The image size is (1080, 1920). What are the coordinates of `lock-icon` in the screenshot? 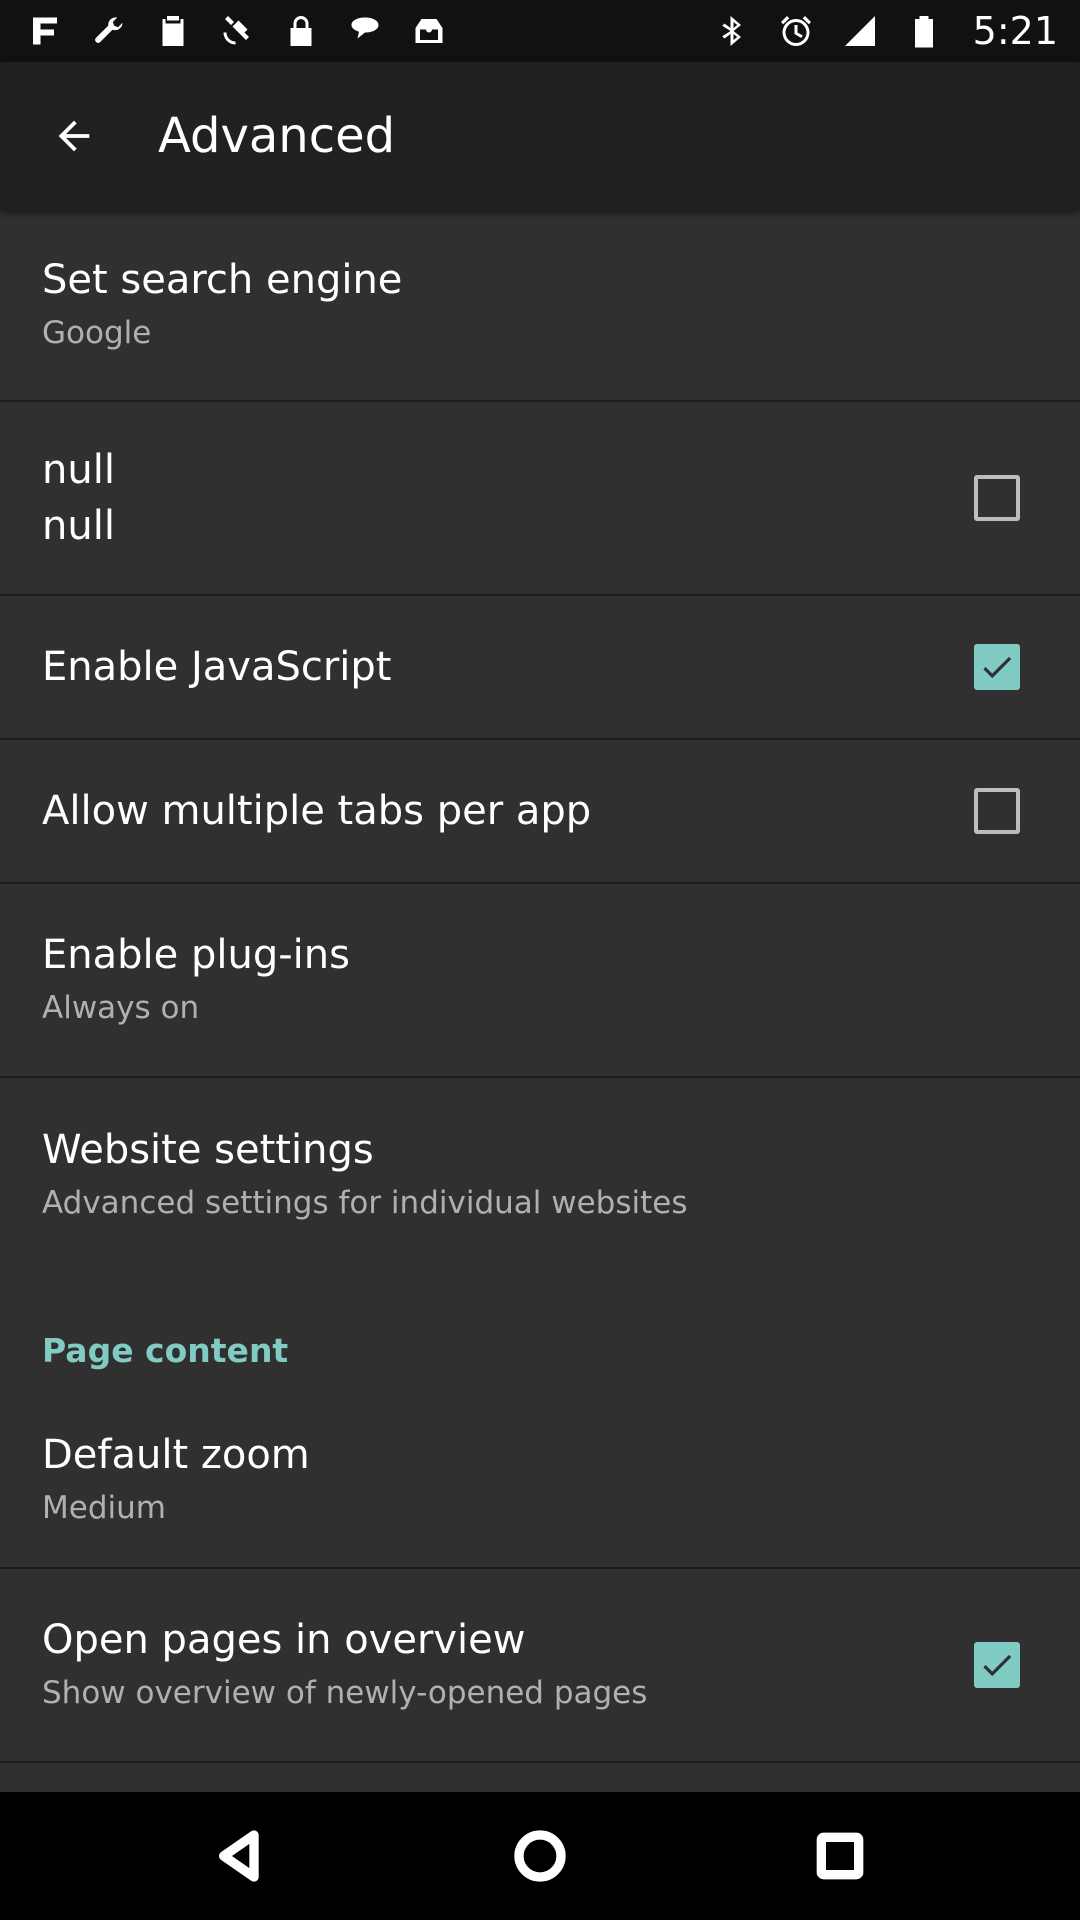 It's located at (301, 31).